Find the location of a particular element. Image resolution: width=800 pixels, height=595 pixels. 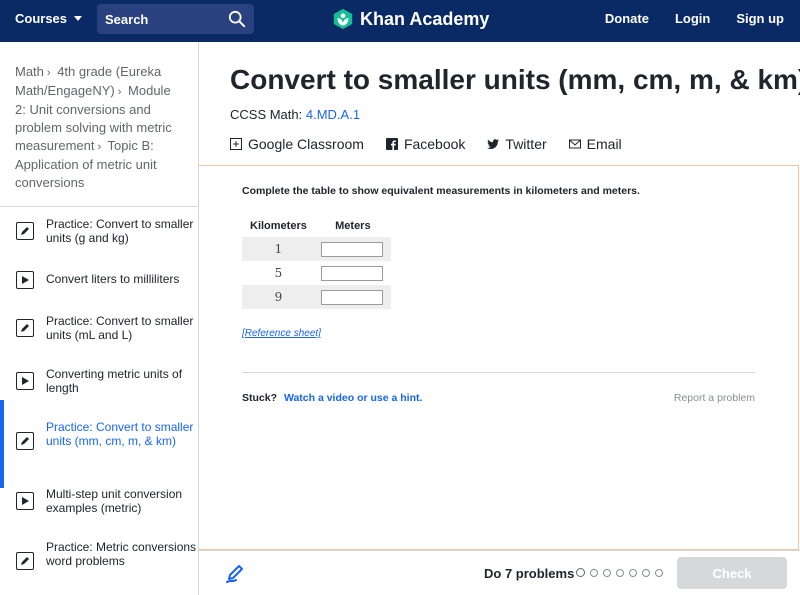

google-classroom-icon is located at coordinates (236, 144).